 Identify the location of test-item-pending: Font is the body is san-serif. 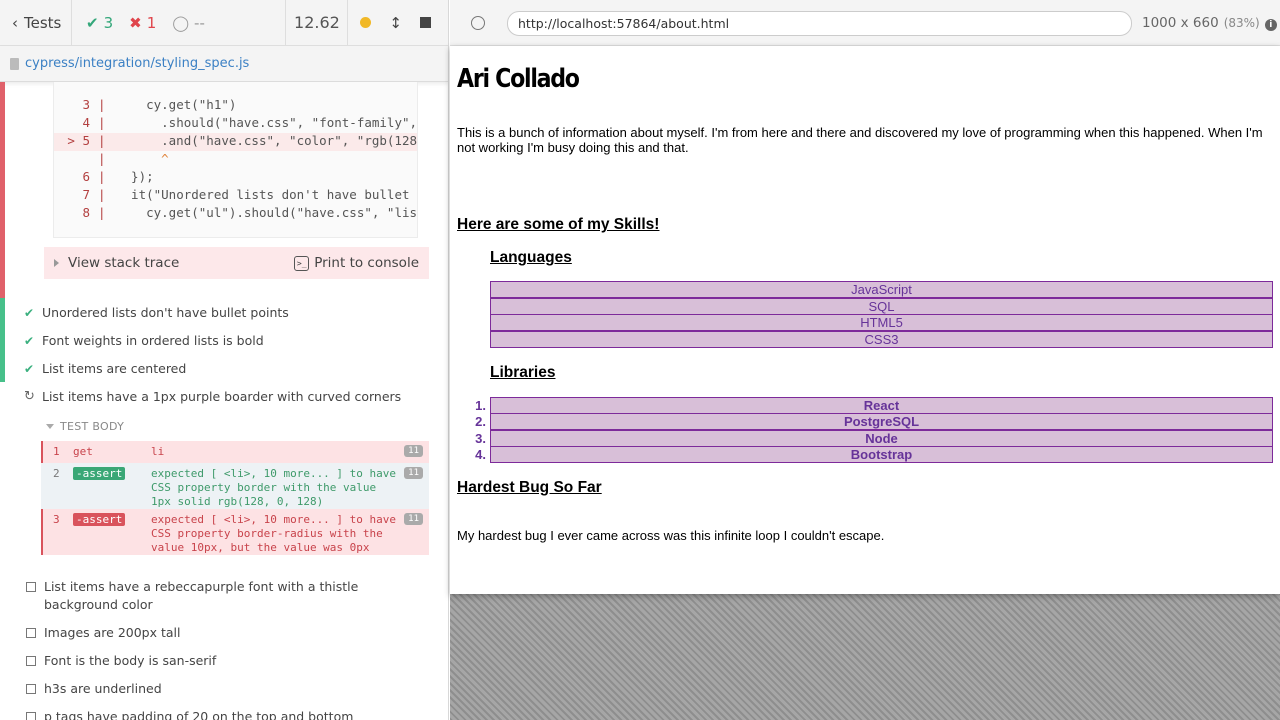
(120, 661).